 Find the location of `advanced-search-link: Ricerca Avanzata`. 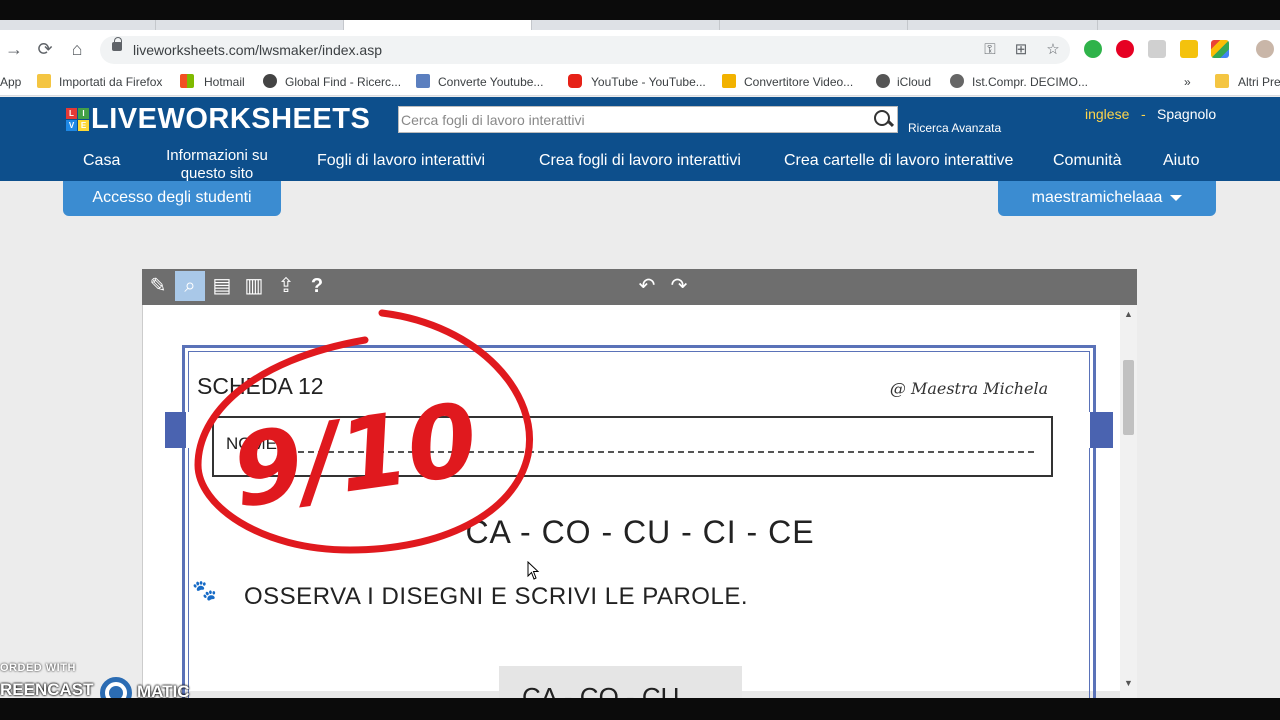

advanced-search-link: Ricerca Avanzata is located at coordinates (954, 128).